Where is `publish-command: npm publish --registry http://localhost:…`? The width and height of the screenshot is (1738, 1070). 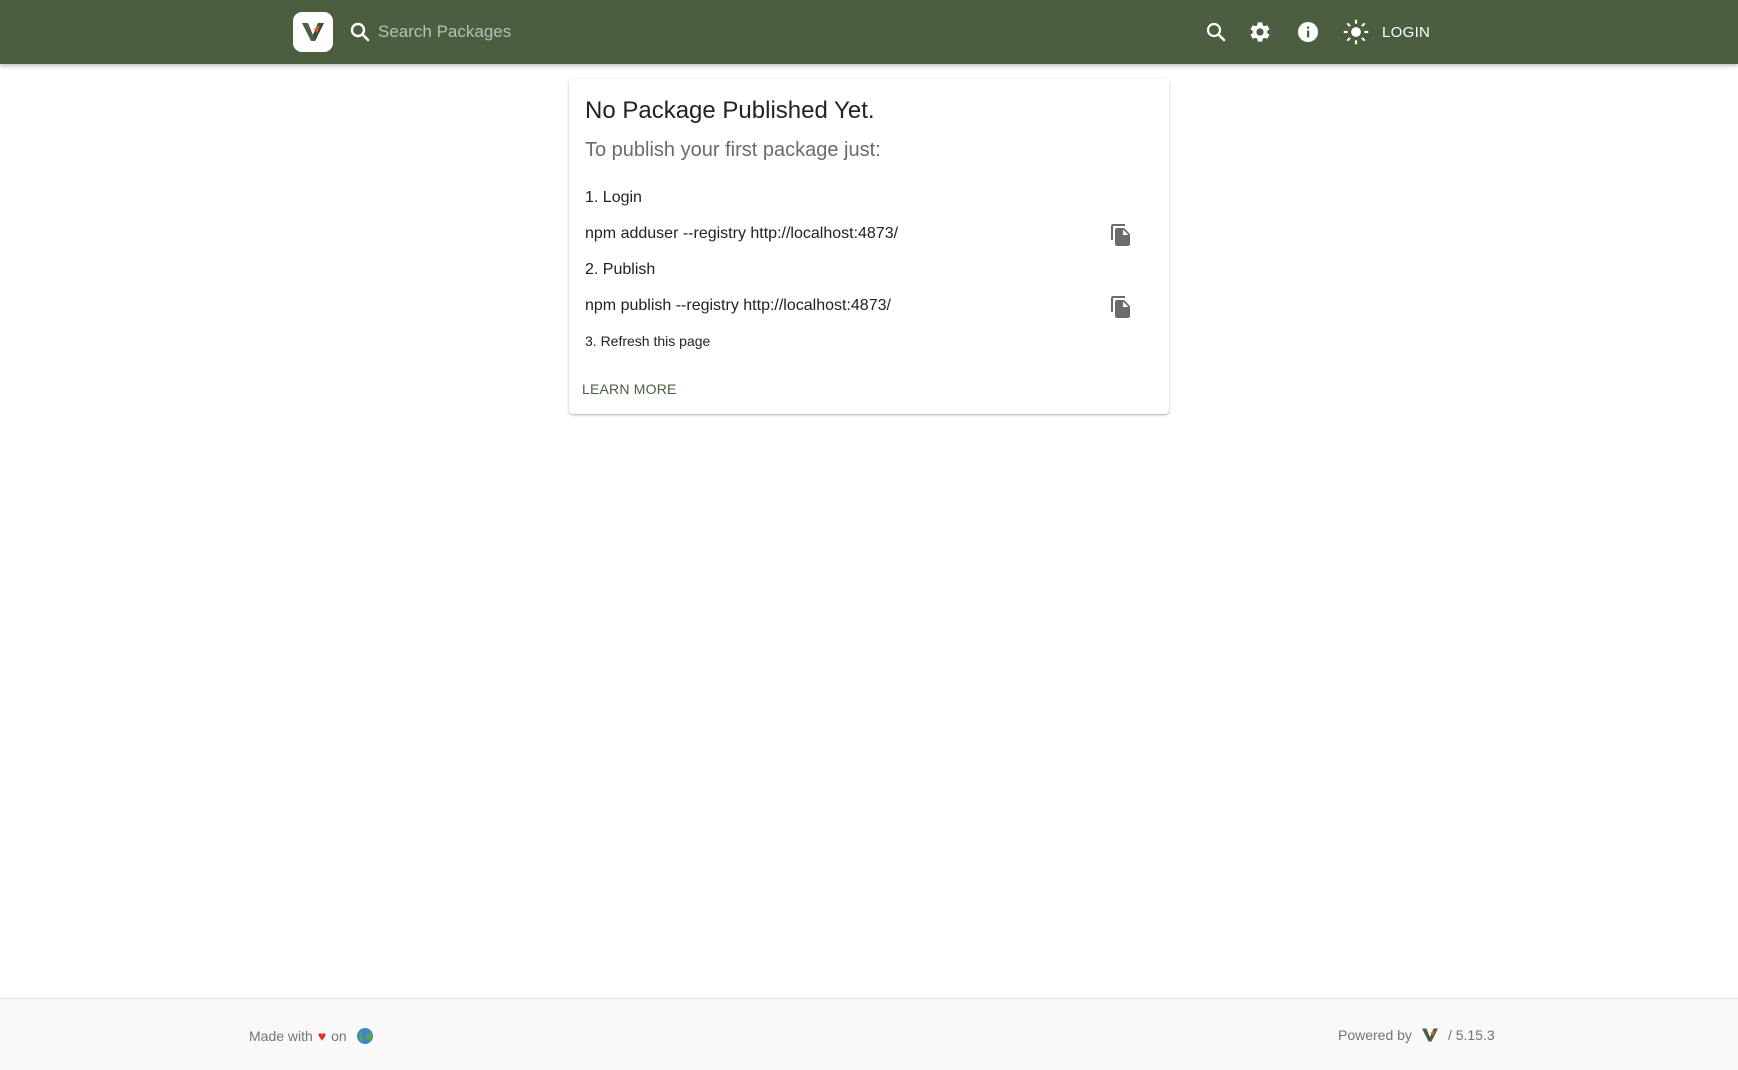
publish-command: npm publish --registry http://localhost:… is located at coordinates (738, 305).